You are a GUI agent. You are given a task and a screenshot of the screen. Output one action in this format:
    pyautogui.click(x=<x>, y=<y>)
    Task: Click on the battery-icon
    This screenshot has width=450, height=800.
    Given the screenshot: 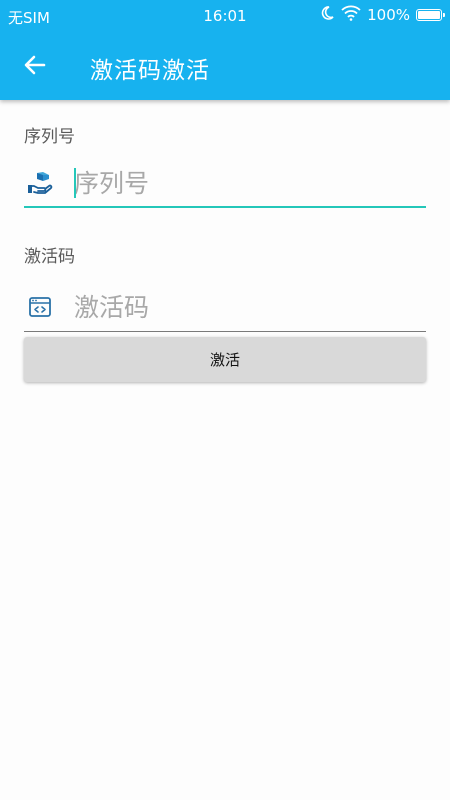 What is the action you would take?
    pyautogui.click(x=430, y=15)
    